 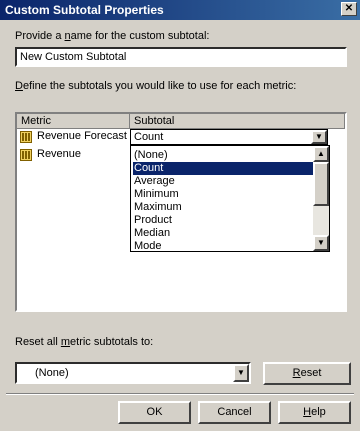 I want to click on scroll-down-button: ▼, so click(x=321, y=243).